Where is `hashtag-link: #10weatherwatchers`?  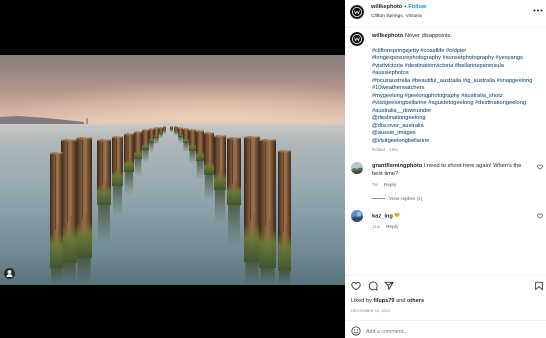
hashtag-link: #10weatherwatchers is located at coordinates (398, 88).